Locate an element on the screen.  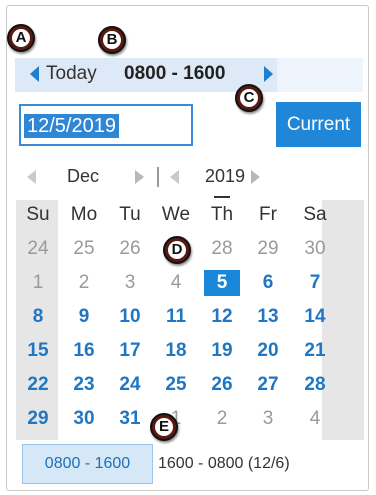
weekday-header: Fr is located at coordinates (268, 214).